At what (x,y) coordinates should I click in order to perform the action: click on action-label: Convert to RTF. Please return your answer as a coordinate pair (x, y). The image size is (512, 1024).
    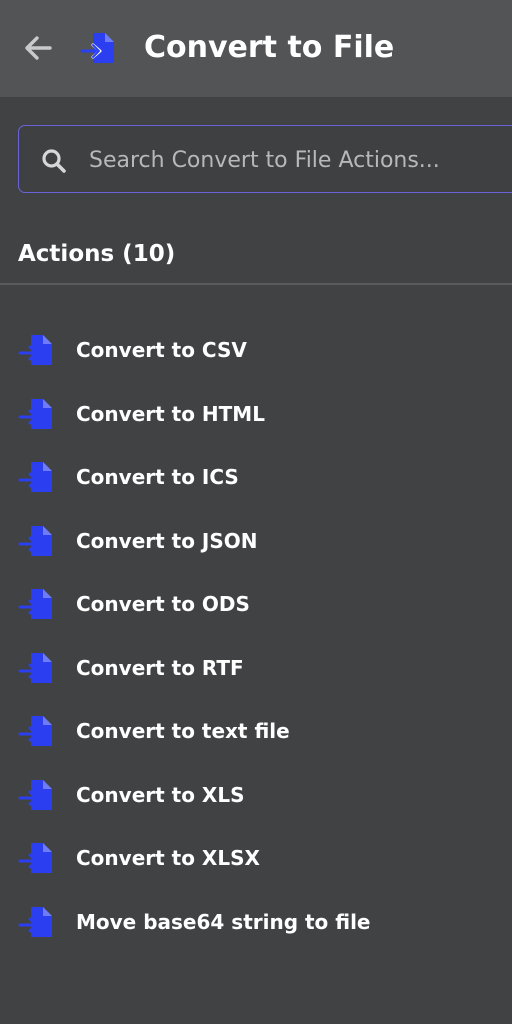
    Looking at the image, I should click on (160, 667).